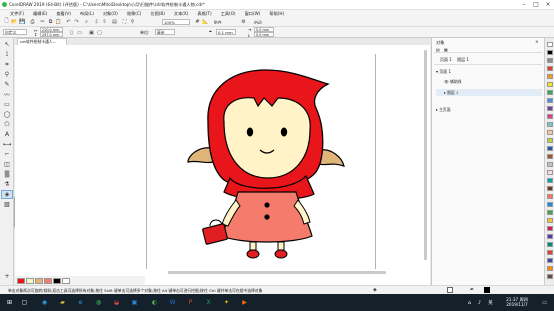 This screenshot has height=311, width=554. Describe the element at coordinates (548, 4) in the screenshot. I see `close-icon: ×` at that location.